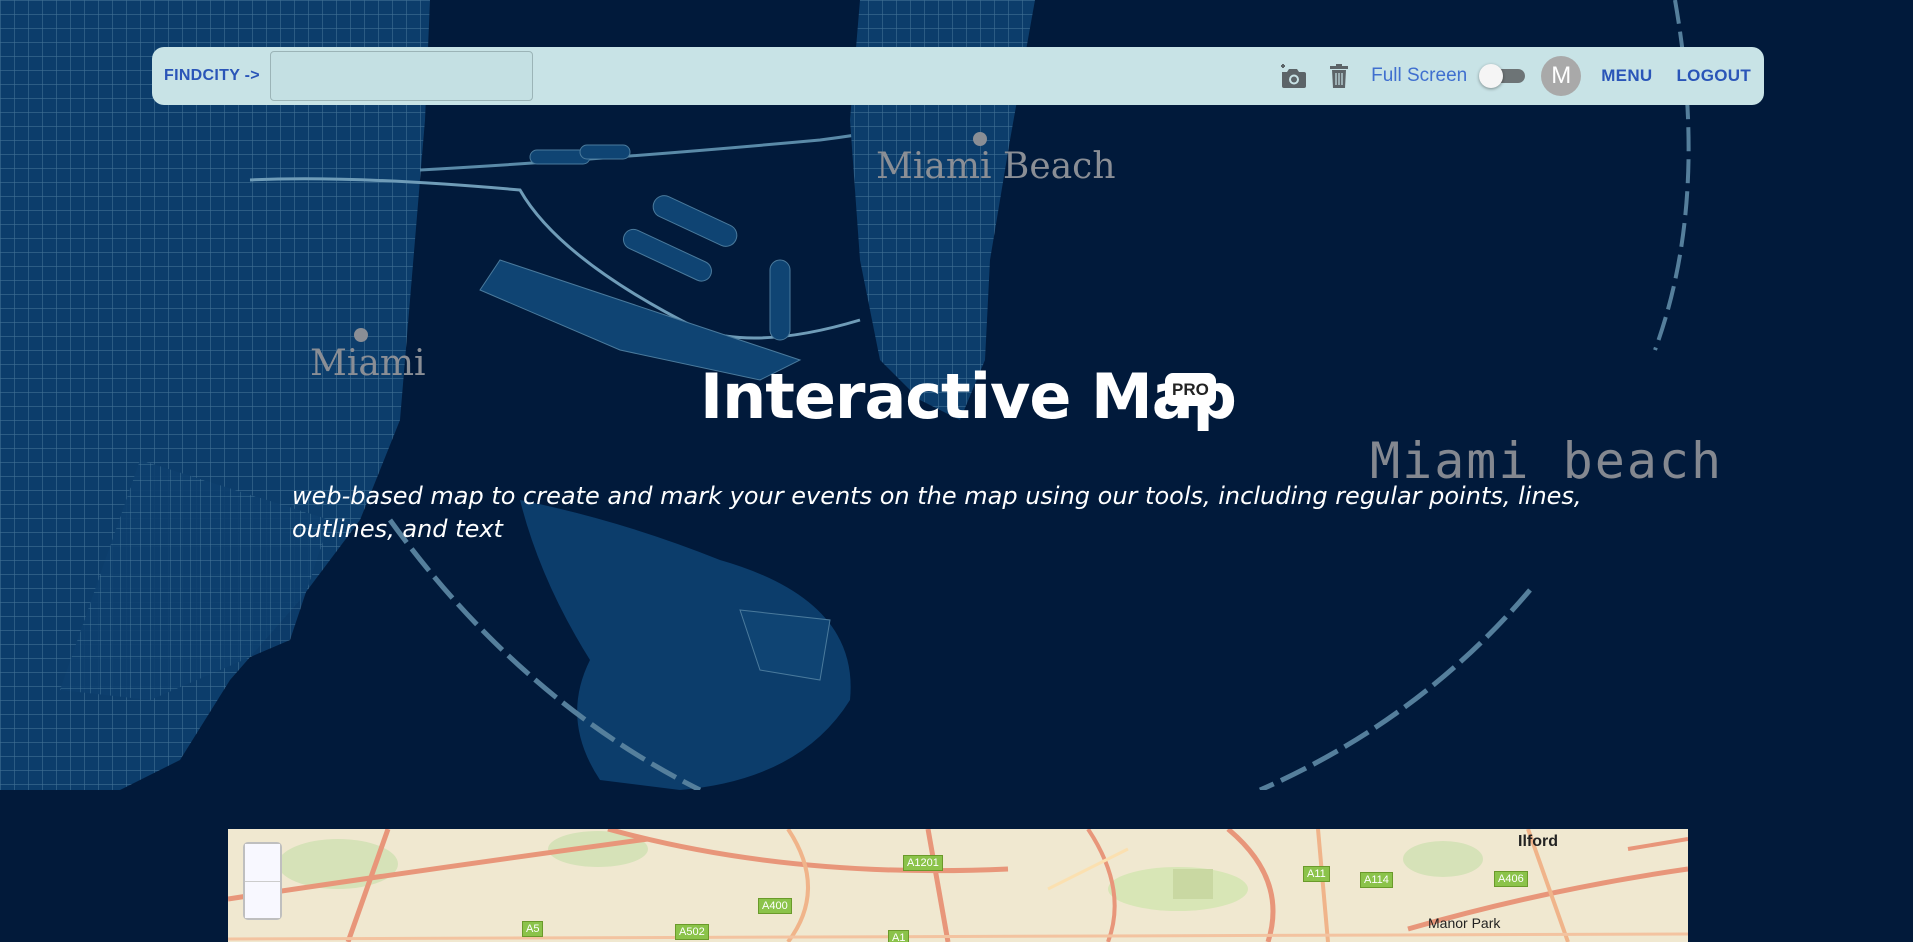  What do you see at coordinates (1538, 841) in the screenshot?
I see `place-label-ilford: Ilford` at bounding box center [1538, 841].